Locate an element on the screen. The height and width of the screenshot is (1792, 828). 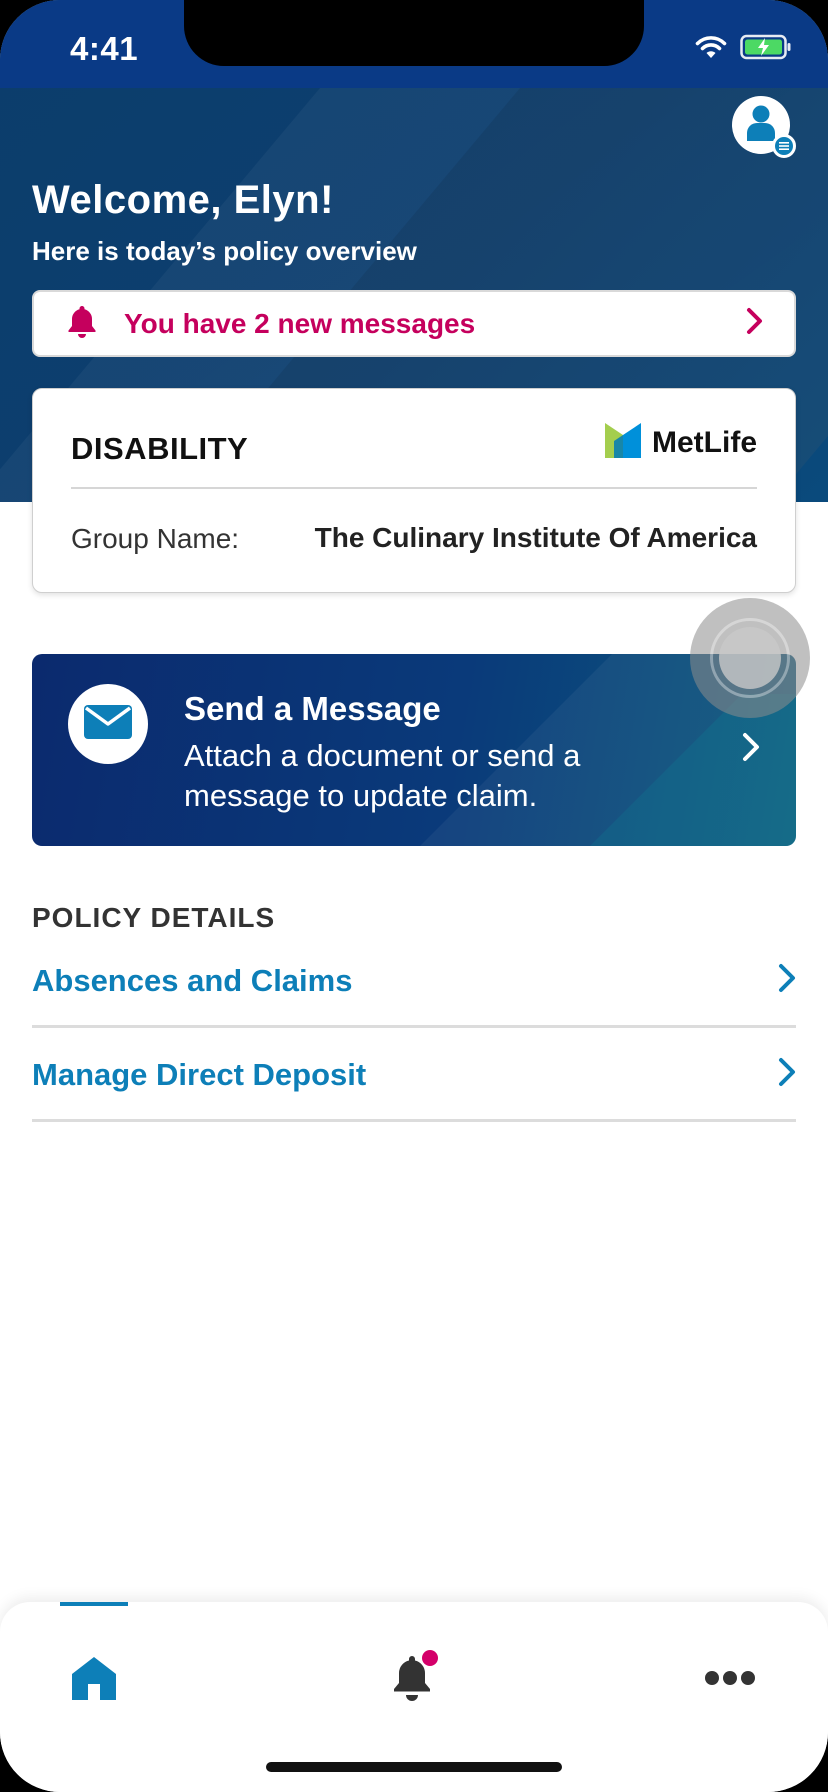
metlife-logo-icon is located at coordinates (623, 442).